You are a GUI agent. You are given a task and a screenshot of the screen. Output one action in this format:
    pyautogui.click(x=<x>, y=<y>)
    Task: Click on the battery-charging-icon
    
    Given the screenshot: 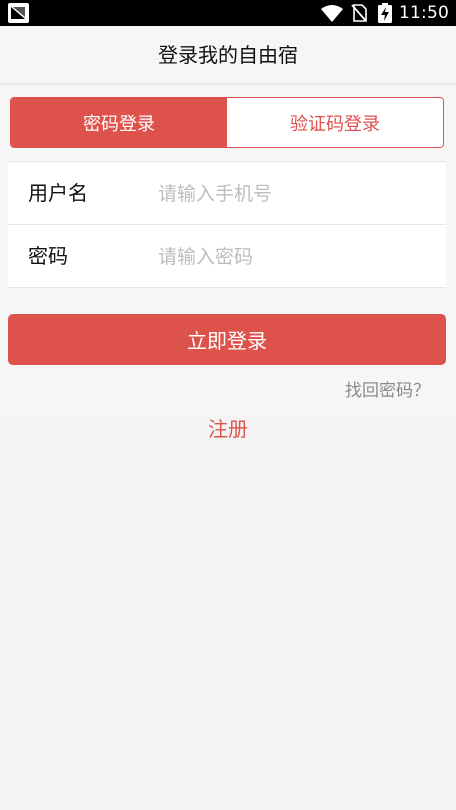 What is the action you would take?
    pyautogui.click(x=385, y=15)
    